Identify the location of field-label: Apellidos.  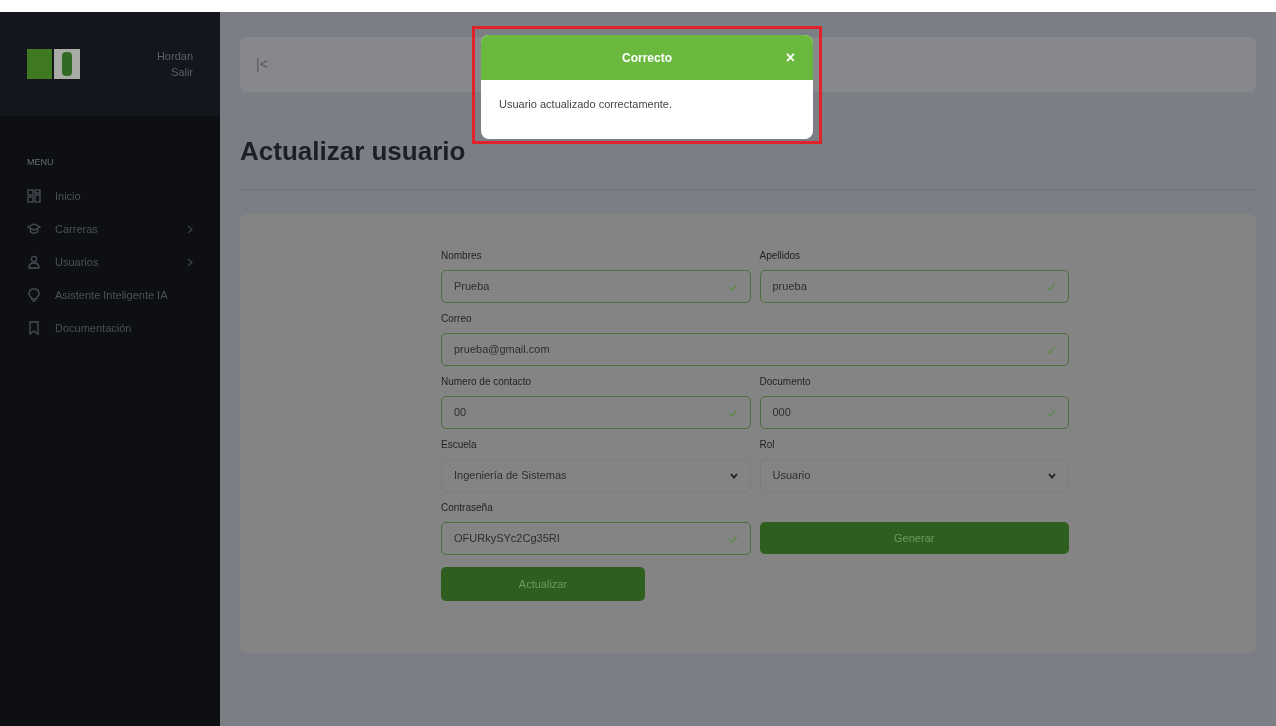
(780, 255).